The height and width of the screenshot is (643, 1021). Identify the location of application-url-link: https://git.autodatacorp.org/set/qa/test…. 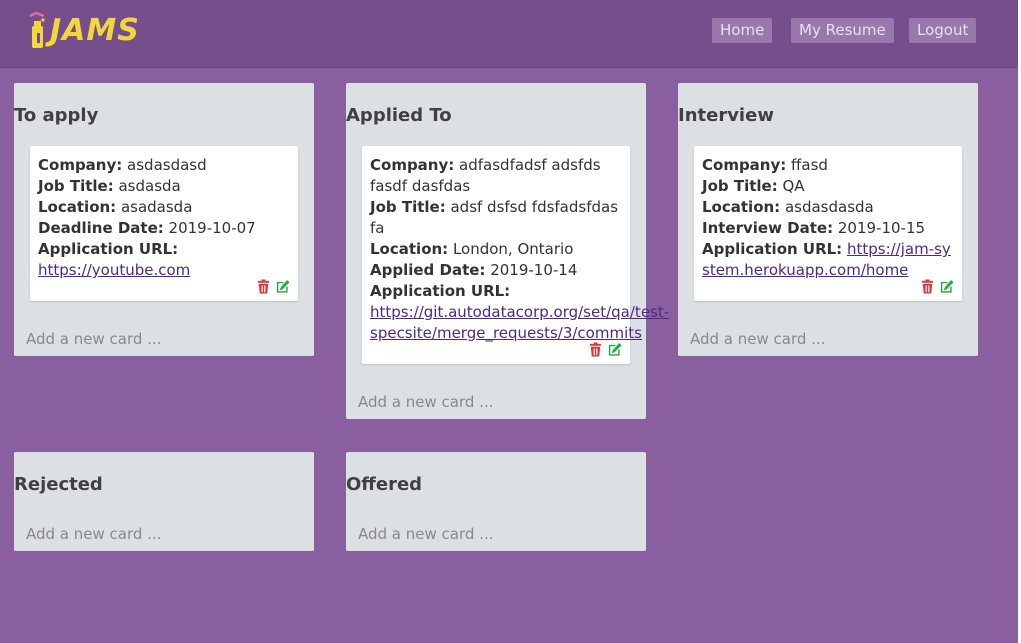
(519, 322).